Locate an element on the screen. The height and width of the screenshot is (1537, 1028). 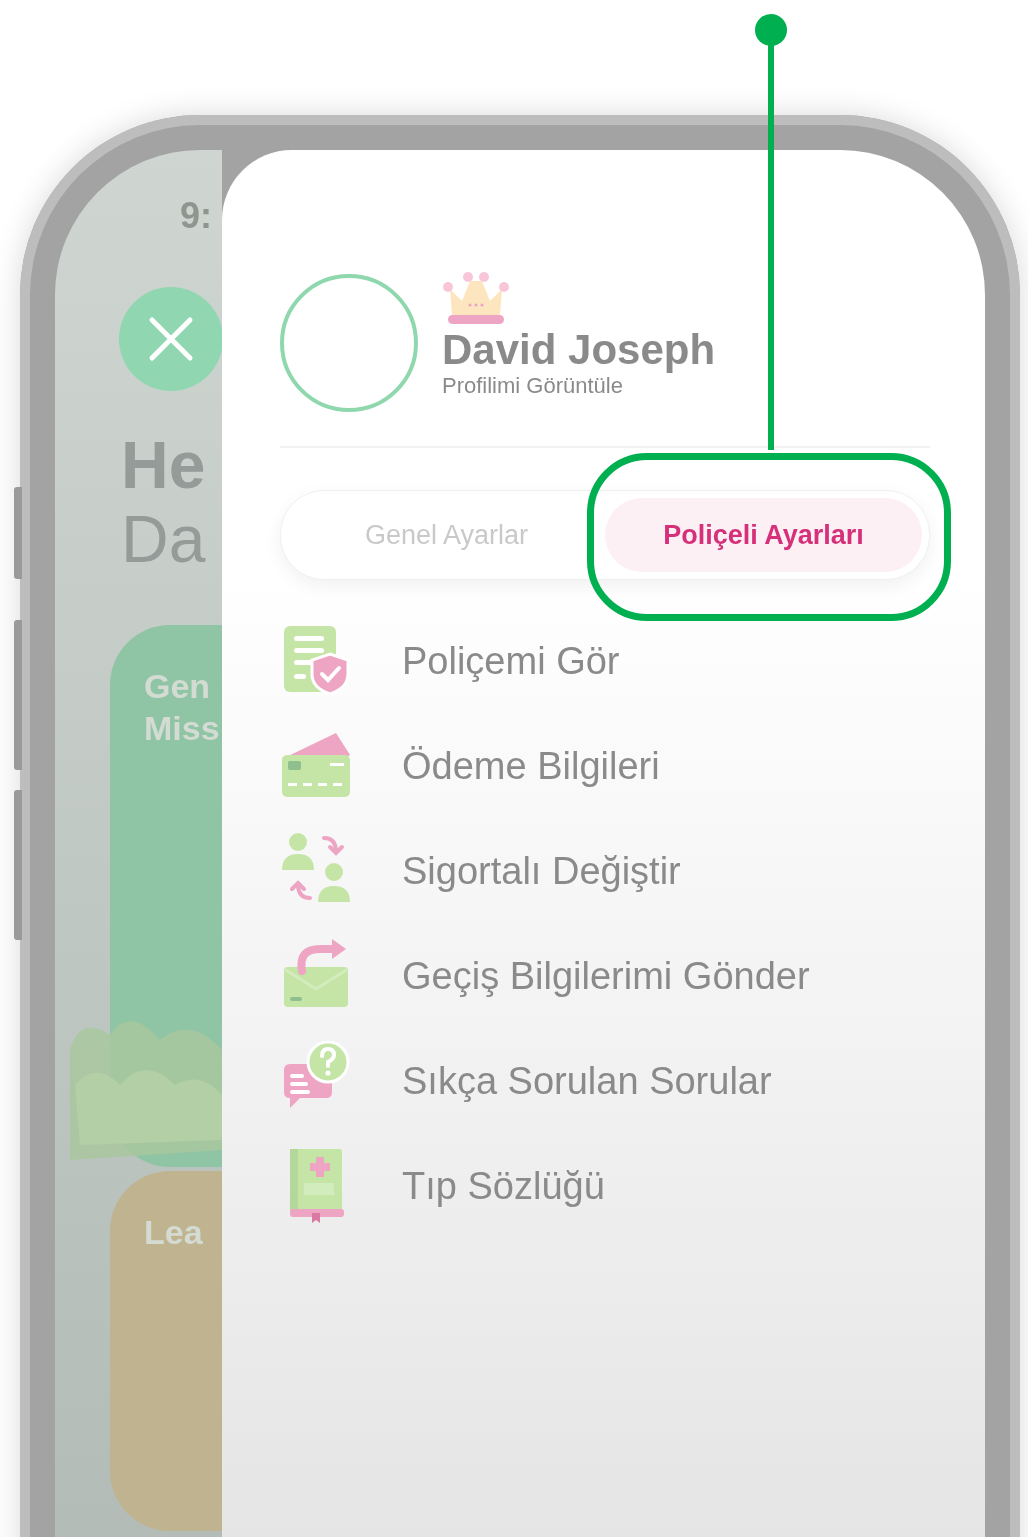
menu-item: Sigortalı Değiştir is located at coordinates (541, 871).